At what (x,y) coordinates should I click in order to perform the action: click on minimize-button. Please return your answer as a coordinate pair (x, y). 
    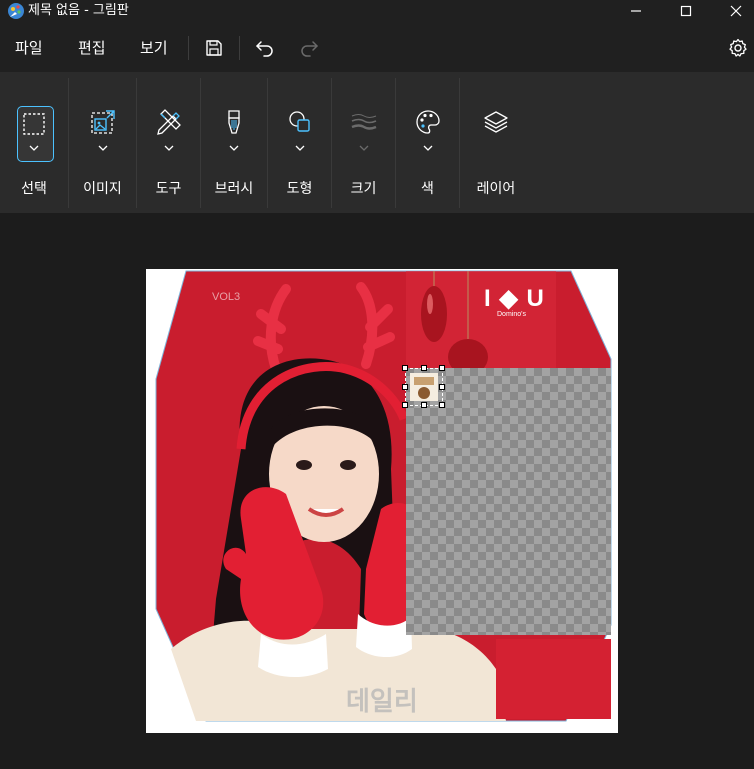
    Looking at the image, I should click on (636, 11).